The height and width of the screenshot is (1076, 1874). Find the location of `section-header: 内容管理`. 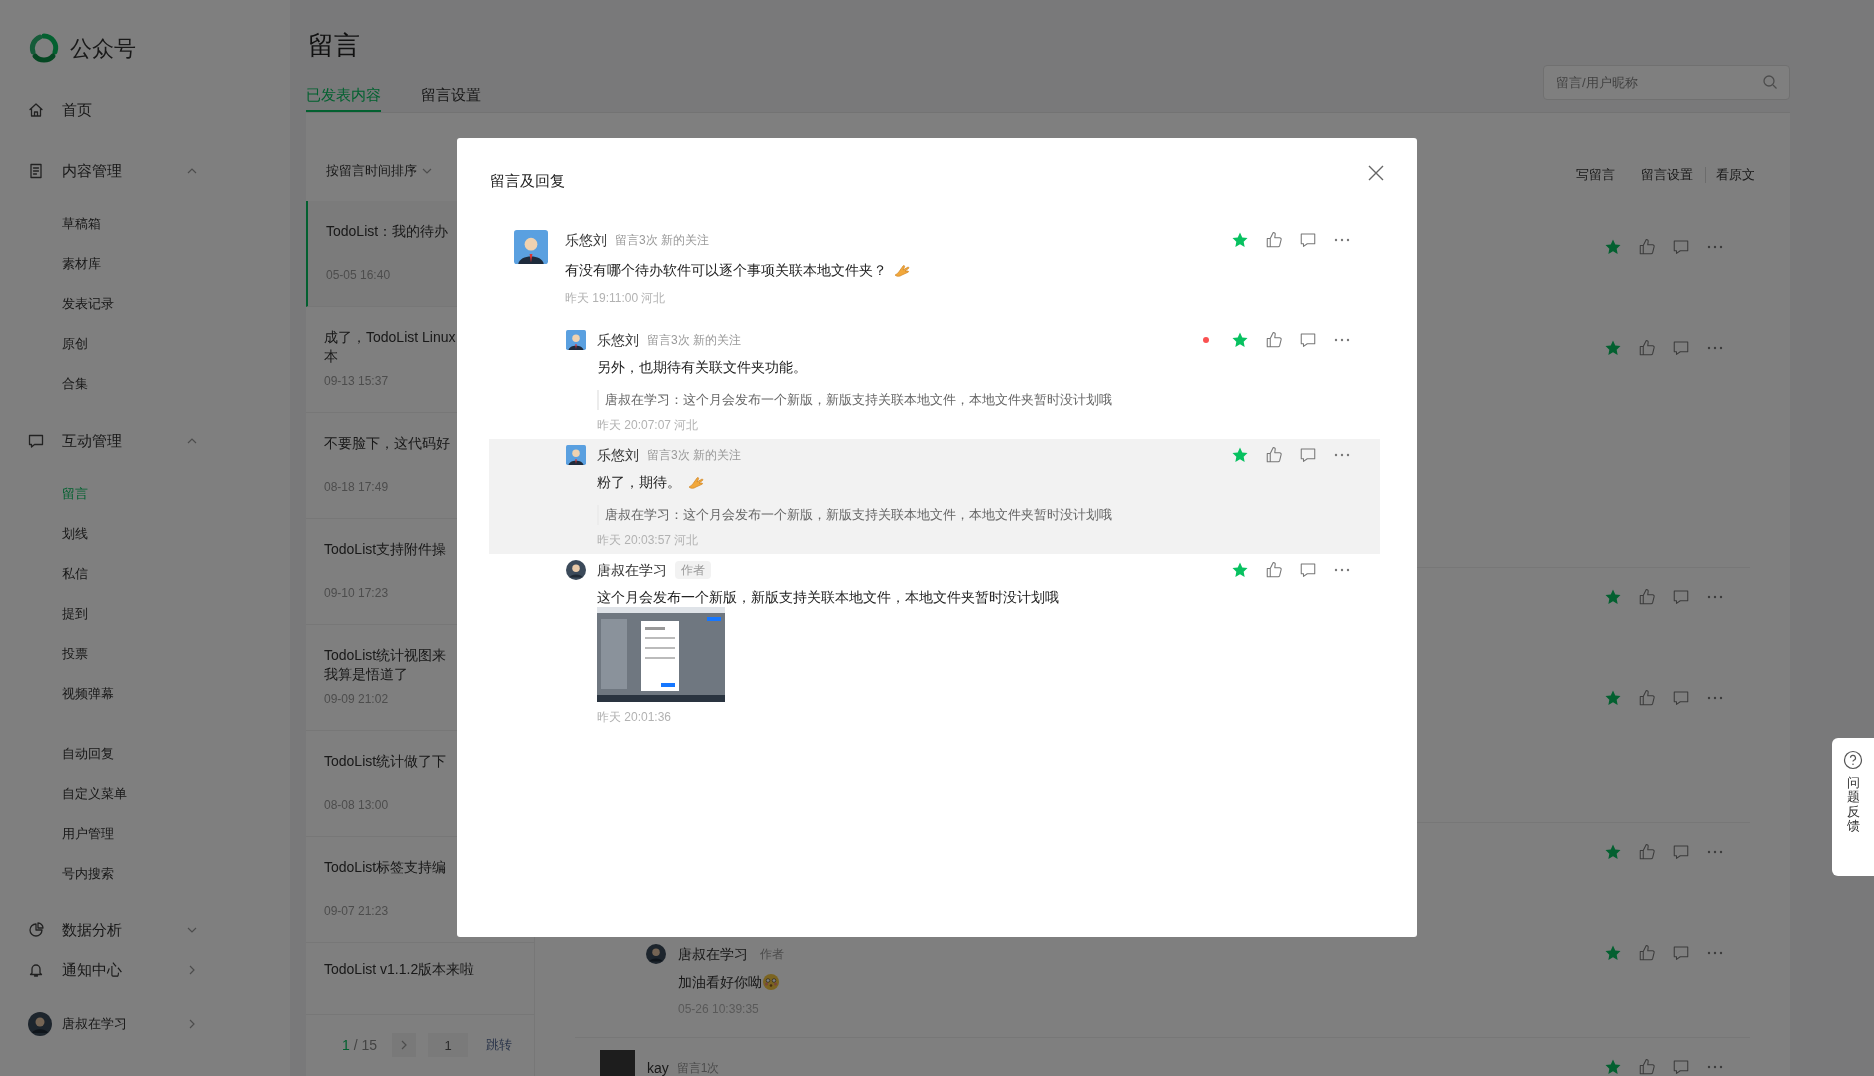

section-header: 内容管理 is located at coordinates (145, 171).